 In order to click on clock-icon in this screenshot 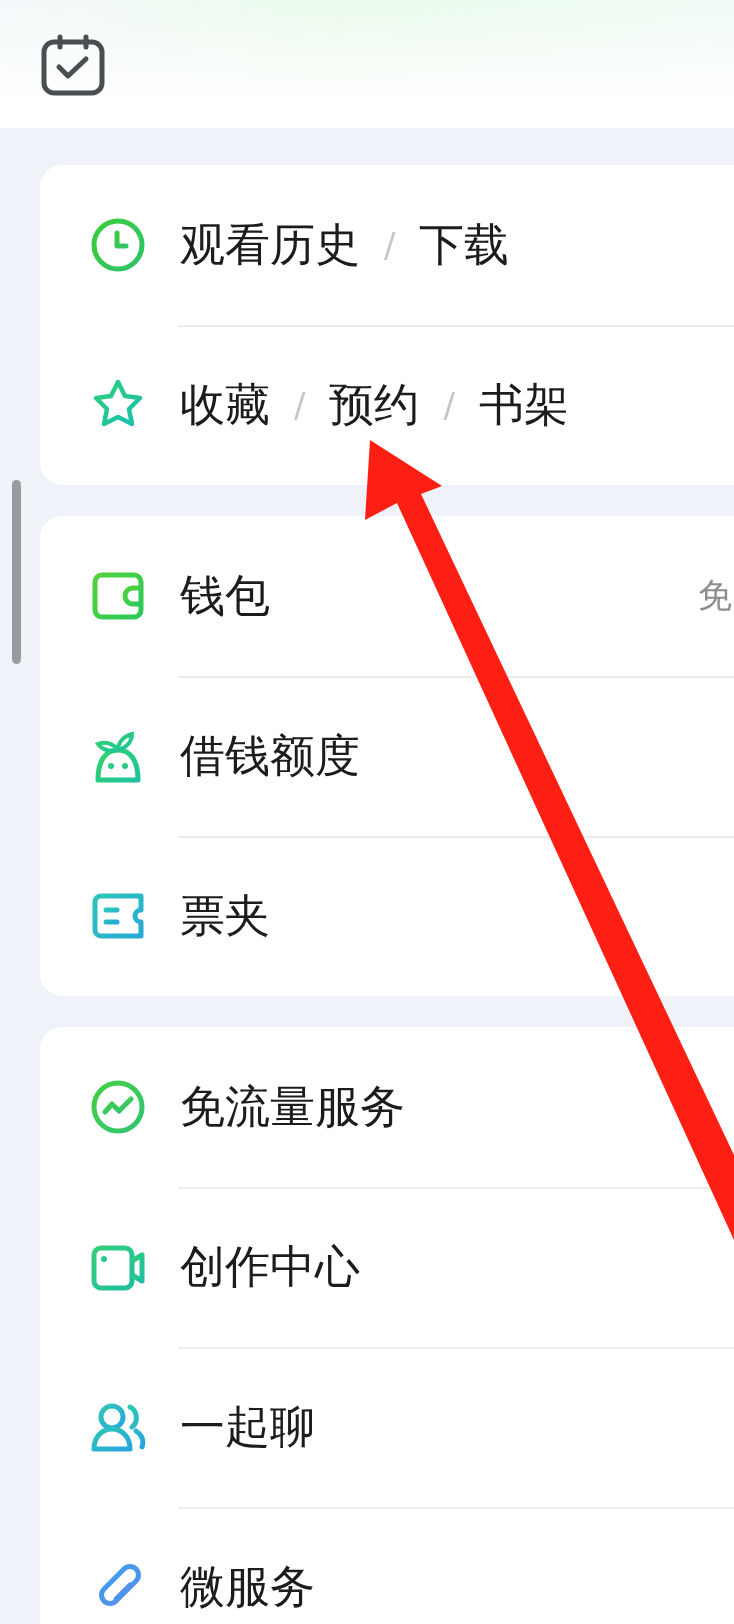, I will do `click(118, 245)`.